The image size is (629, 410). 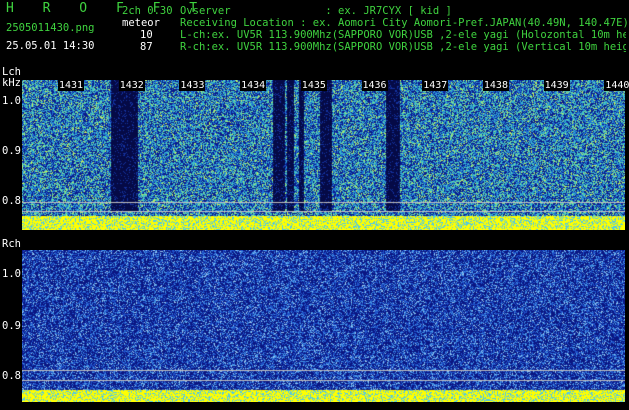 What do you see at coordinates (50, 46) in the screenshot?
I see `datetime-label: 25.05.01 14:30` at bounding box center [50, 46].